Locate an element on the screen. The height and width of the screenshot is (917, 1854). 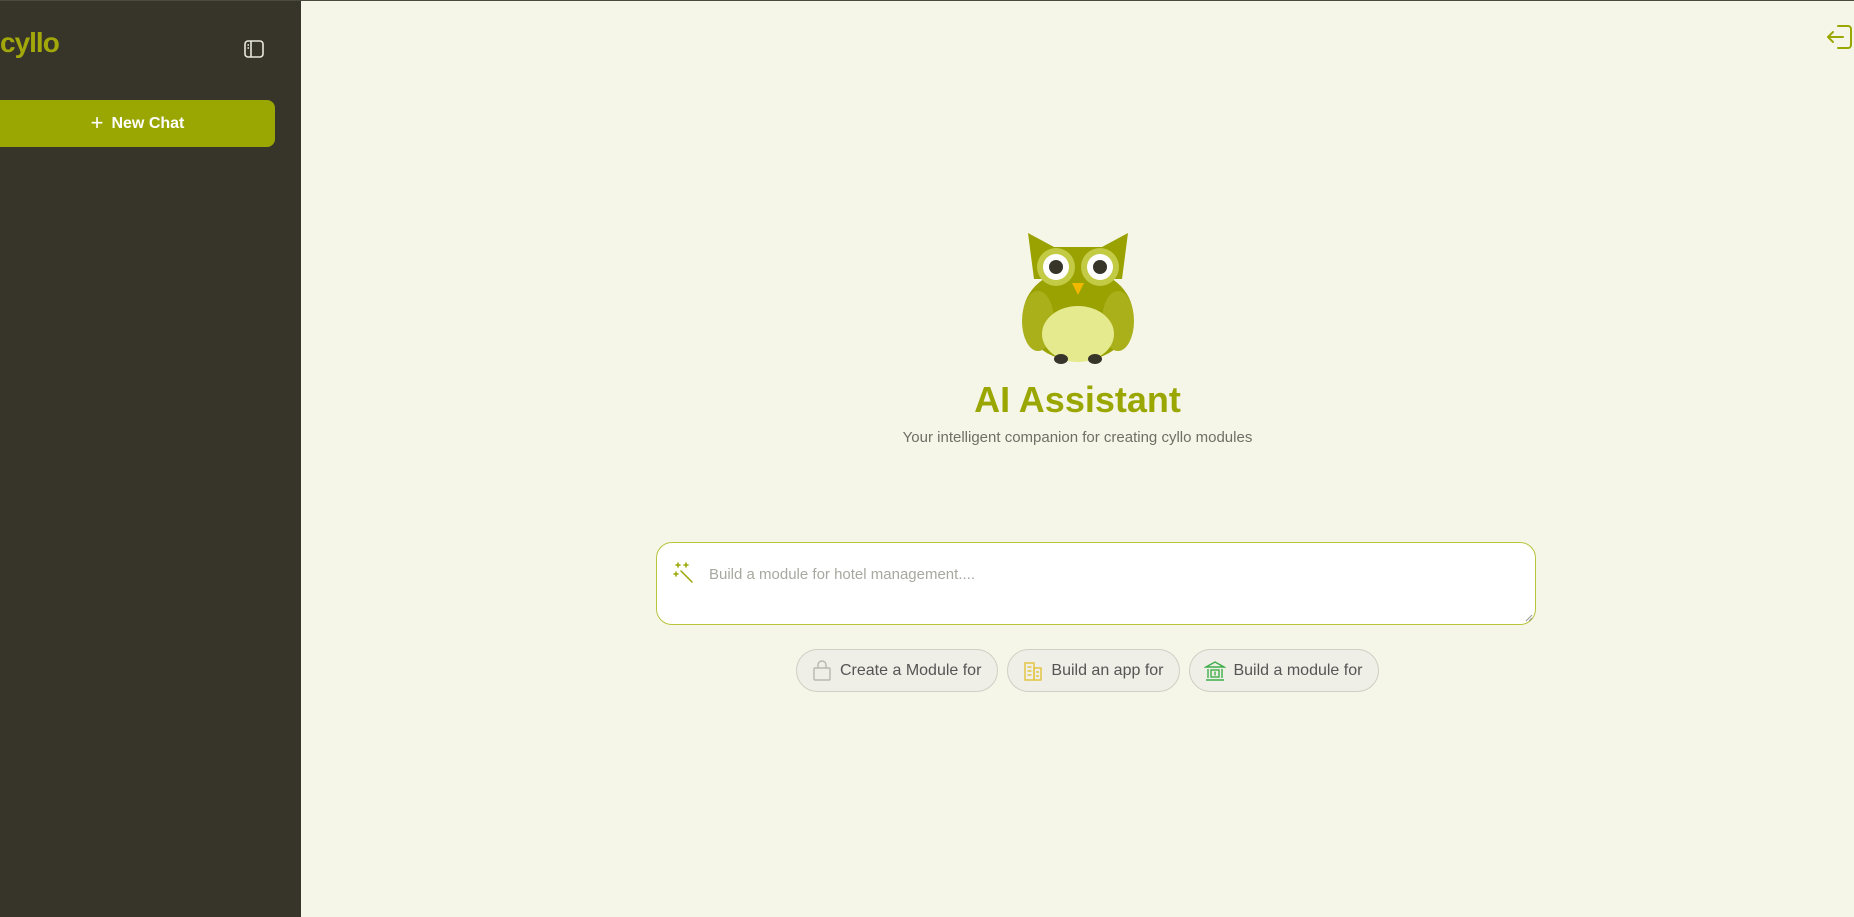
suggestion-chip-label: Create a Module for is located at coordinates (911, 670).